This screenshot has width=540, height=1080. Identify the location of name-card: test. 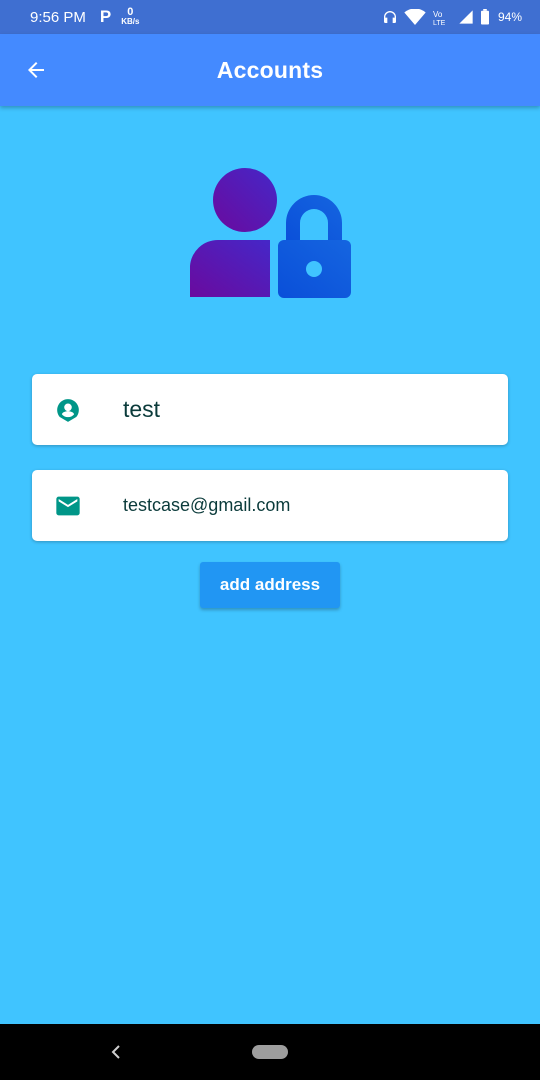
(270, 409).